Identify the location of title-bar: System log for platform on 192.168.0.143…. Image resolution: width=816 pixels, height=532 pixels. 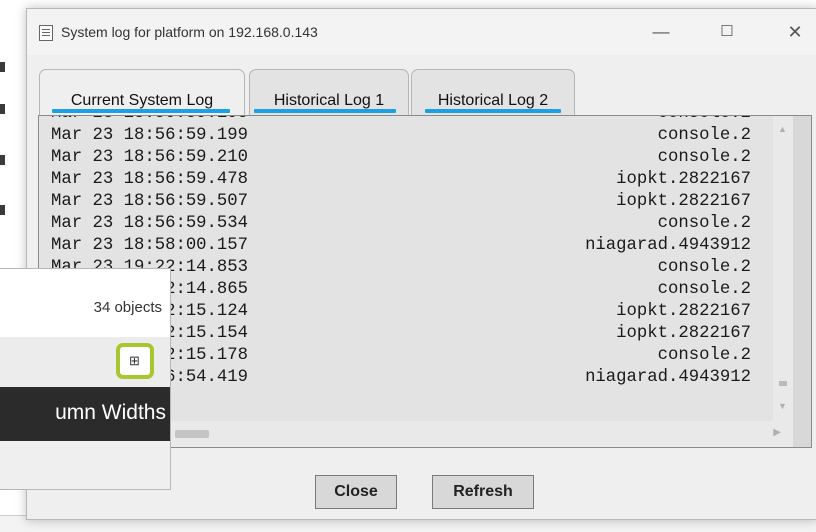
(421, 32).